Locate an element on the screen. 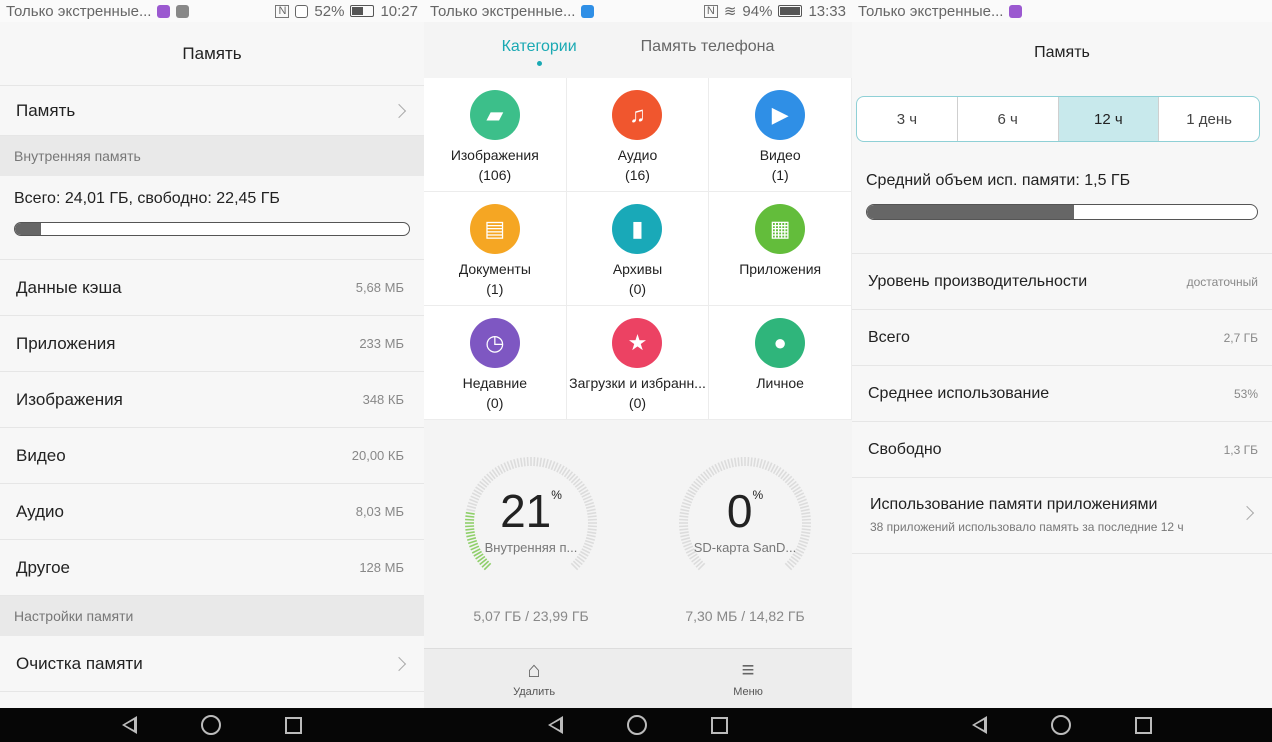  time-range-option: 12 ч is located at coordinates (1109, 119).